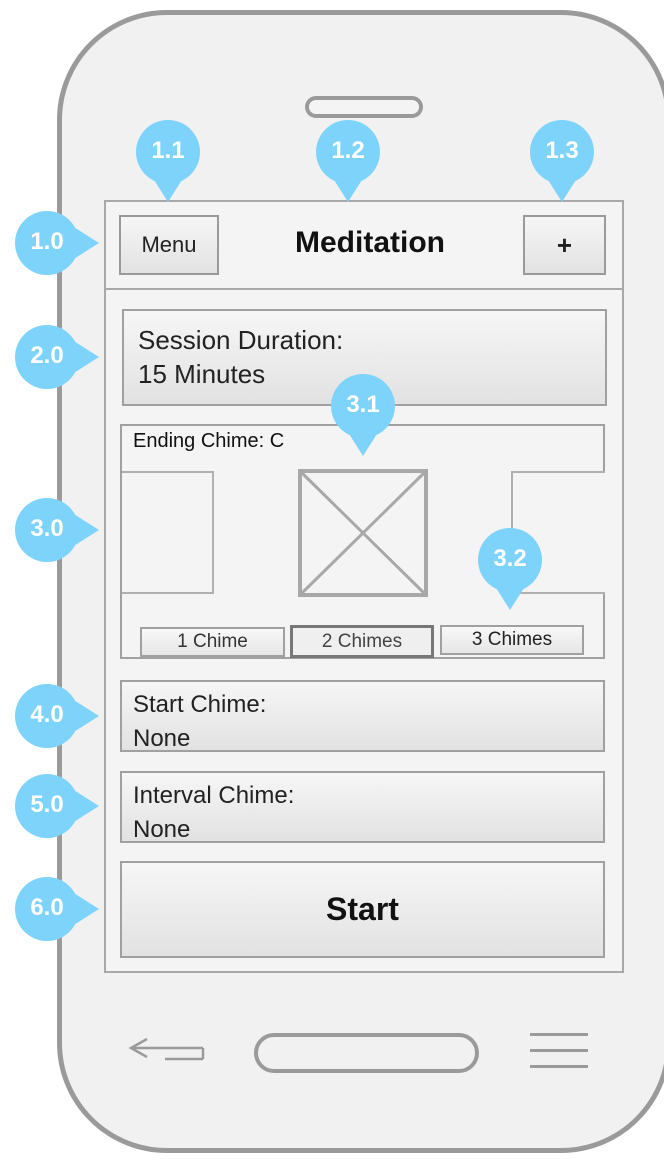 Image resolution: width=664 pixels, height=1165 pixels. I want to click on annotation-marker-3-2: 3.2, so click(510, 569).